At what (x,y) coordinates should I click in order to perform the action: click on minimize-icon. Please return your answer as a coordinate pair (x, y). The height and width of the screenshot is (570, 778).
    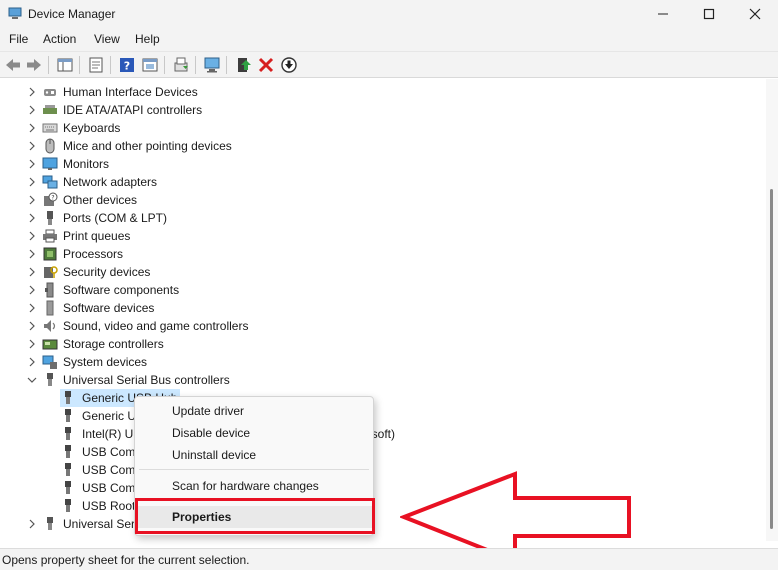
    Looking at the image, I should click on (663, 14).